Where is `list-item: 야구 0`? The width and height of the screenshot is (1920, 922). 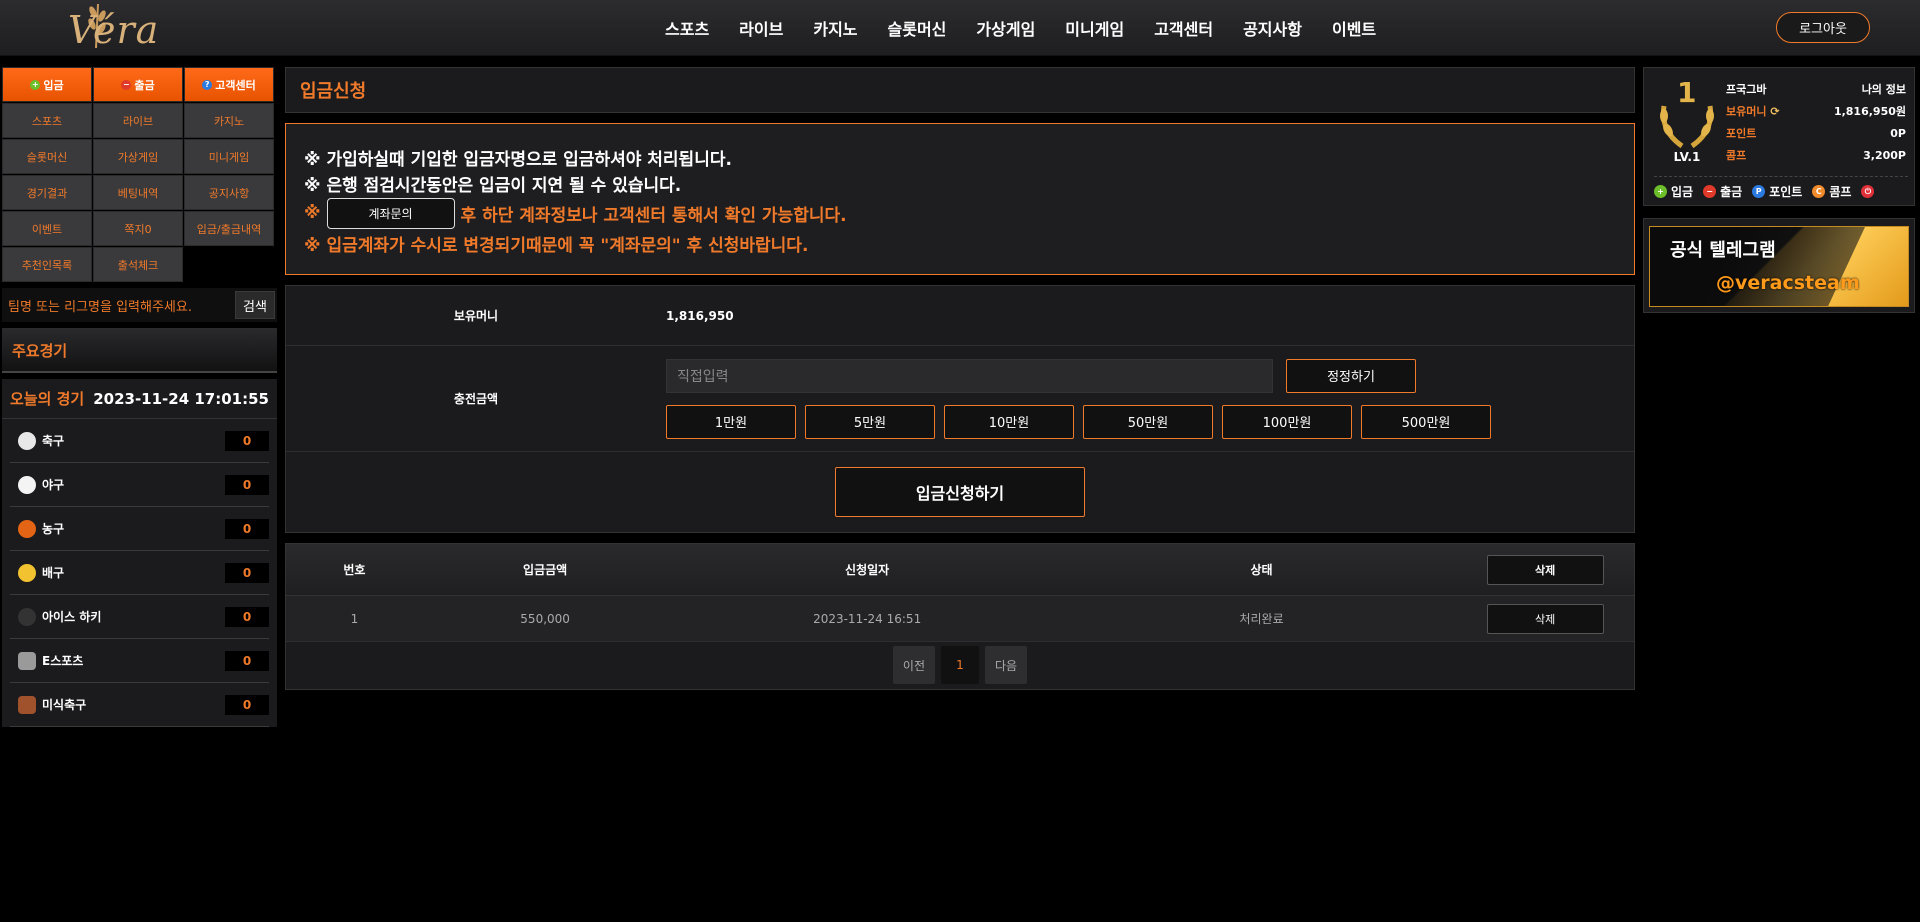
list-item: 야구 0 is located at coordinates (139, 485).